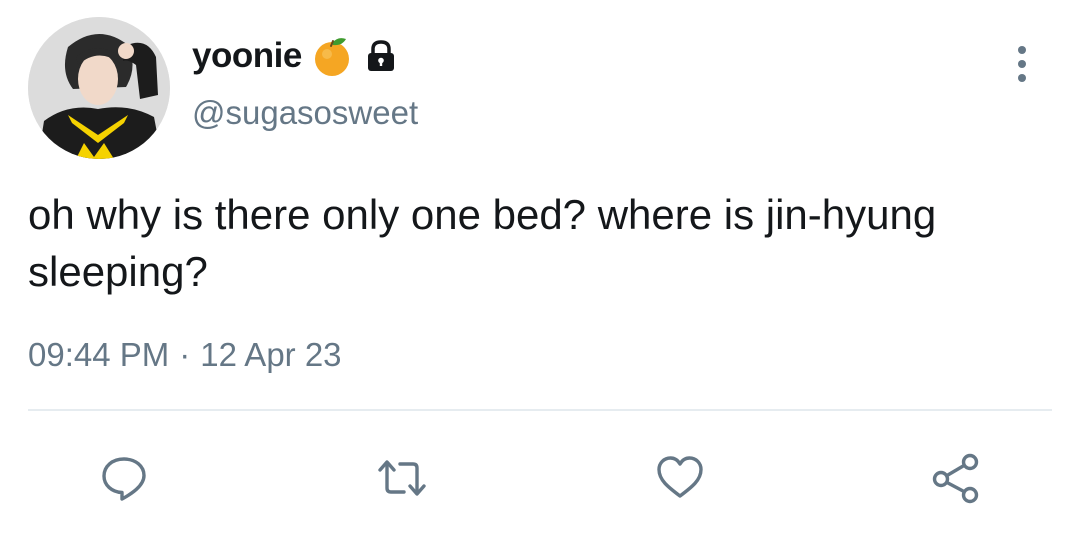 The width and height of the screenshot is (1079, 542). Describe the element at coordinates (99, 354) in the screenshot. I see `tweet-time: 09:44 PM` at that location.